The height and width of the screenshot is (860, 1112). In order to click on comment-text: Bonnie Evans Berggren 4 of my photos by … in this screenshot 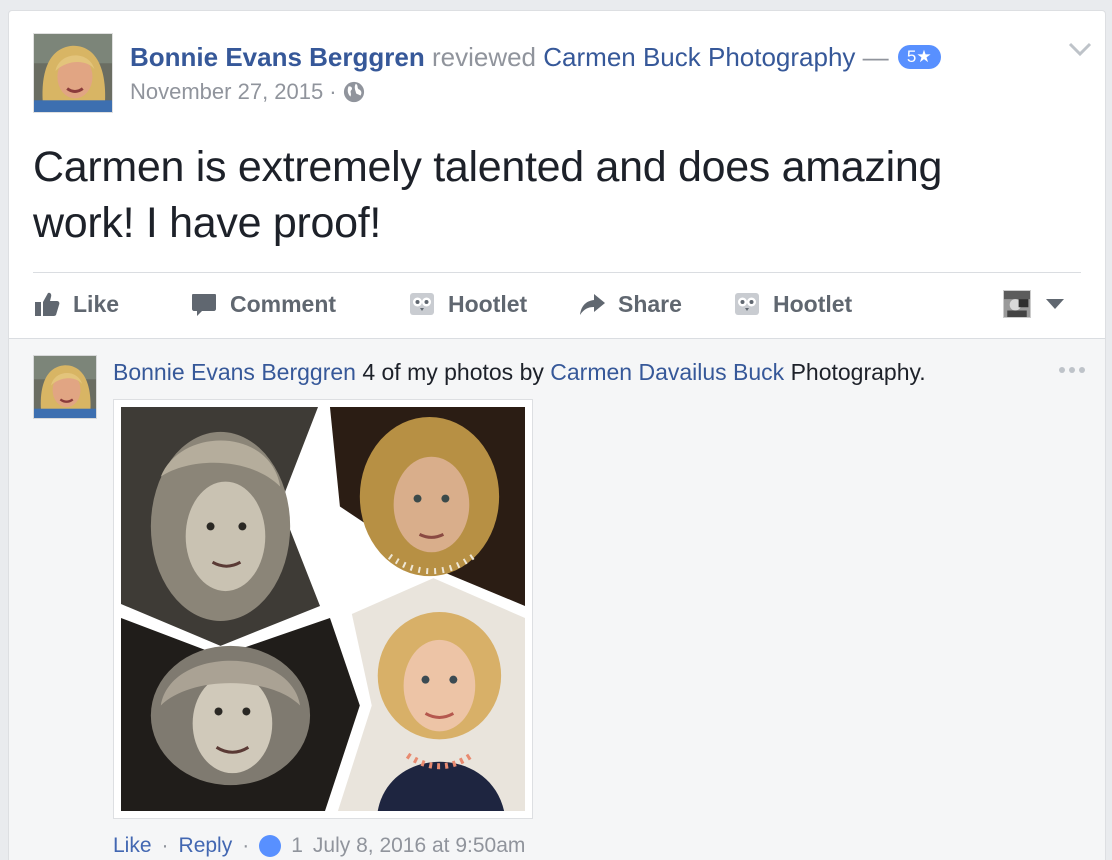, I will do `click(519, 372)`.